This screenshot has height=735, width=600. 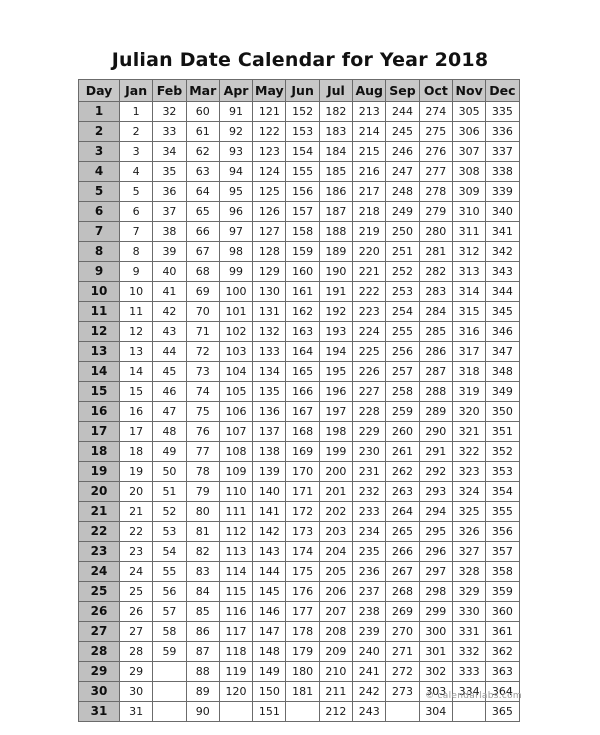 What do you see at coordinates (435, 171) in the screenshot?
I see `julian-day-cell: 277` at bounding box center [435, 171].